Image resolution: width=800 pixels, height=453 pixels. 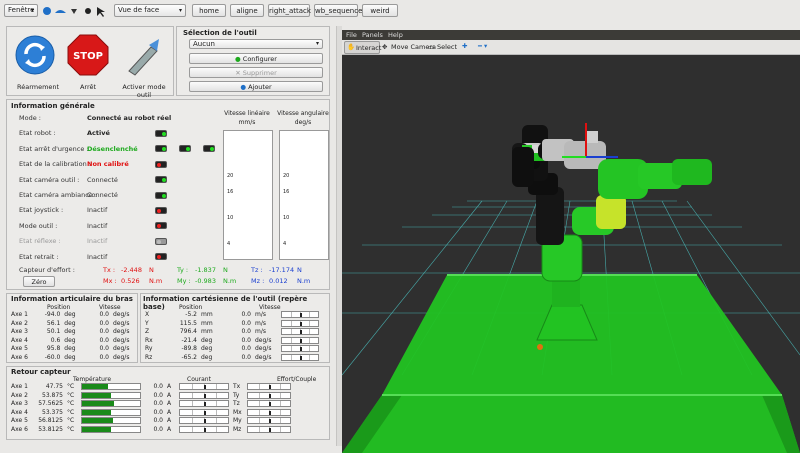 What do you see at coordinates (256, 44) in the screenshot?
I see `tool-combo: Aucun ▾` at bounding box center [256, 44].